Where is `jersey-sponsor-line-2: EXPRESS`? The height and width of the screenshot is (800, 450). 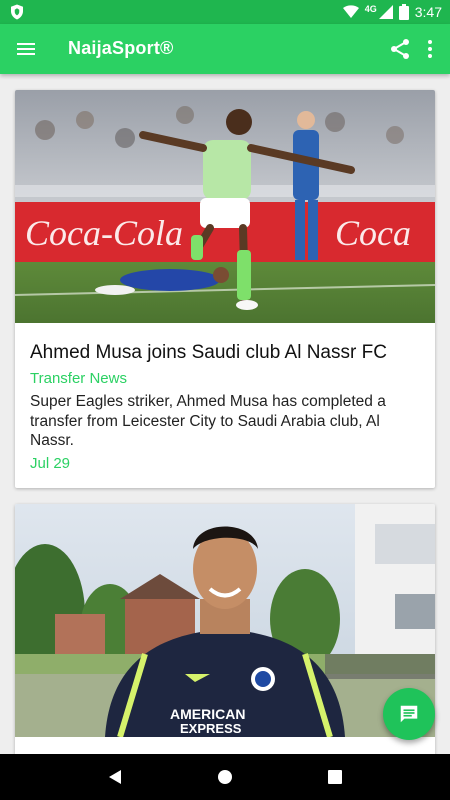
jersey-sponsor-line-2: EXPRESS is located at coordinates (211, 728).